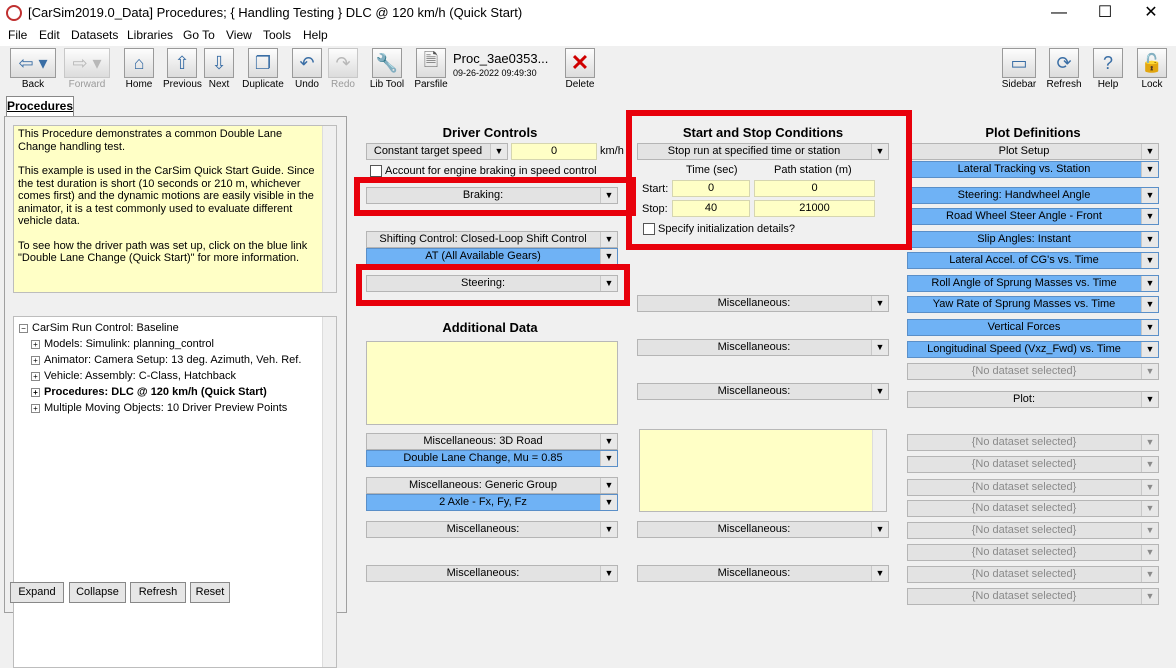  Describe the element at coordinates (495, 73) in the screenshot. I see `dataset-date: 09-26-2022 09:49:30` at that location.